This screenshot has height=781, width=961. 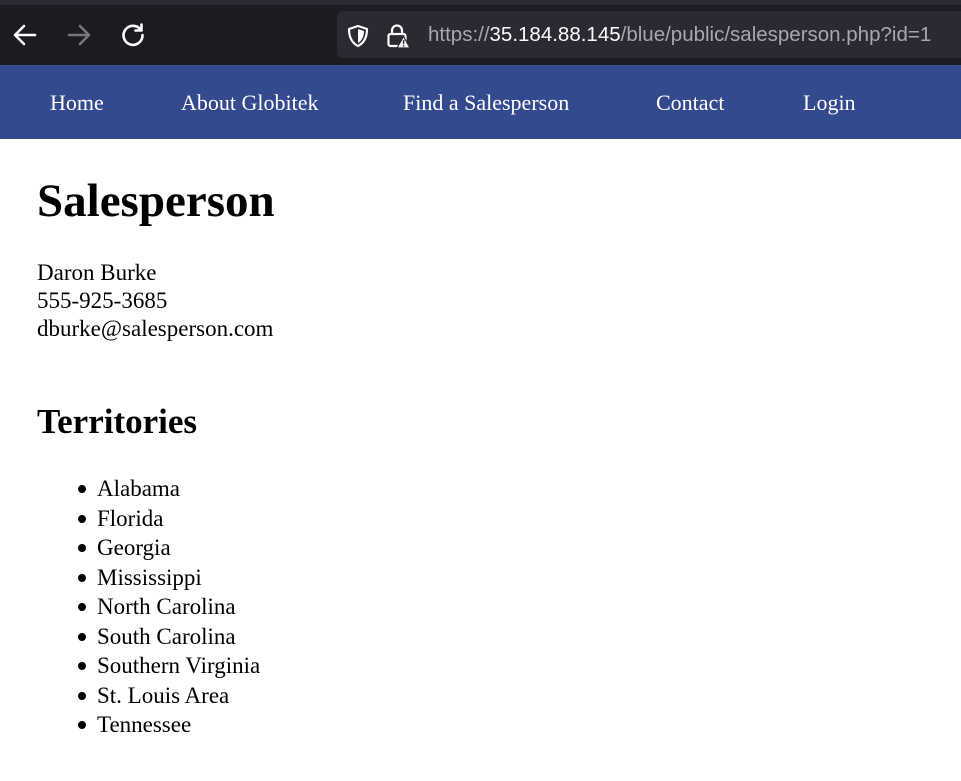 What do you see at coordinates (555, 34) in the screenshot?
I see `url-host: 35.184.88.145` at bounding box center [555, 34].